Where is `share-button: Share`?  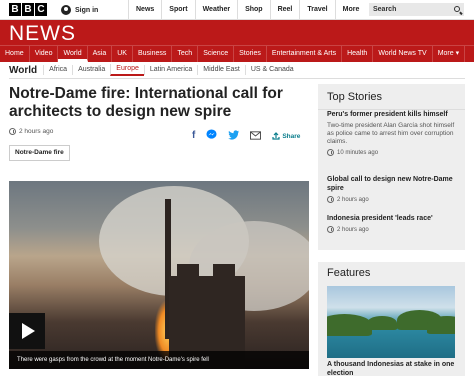 share-button: Share is located at coordinates (286, 136).